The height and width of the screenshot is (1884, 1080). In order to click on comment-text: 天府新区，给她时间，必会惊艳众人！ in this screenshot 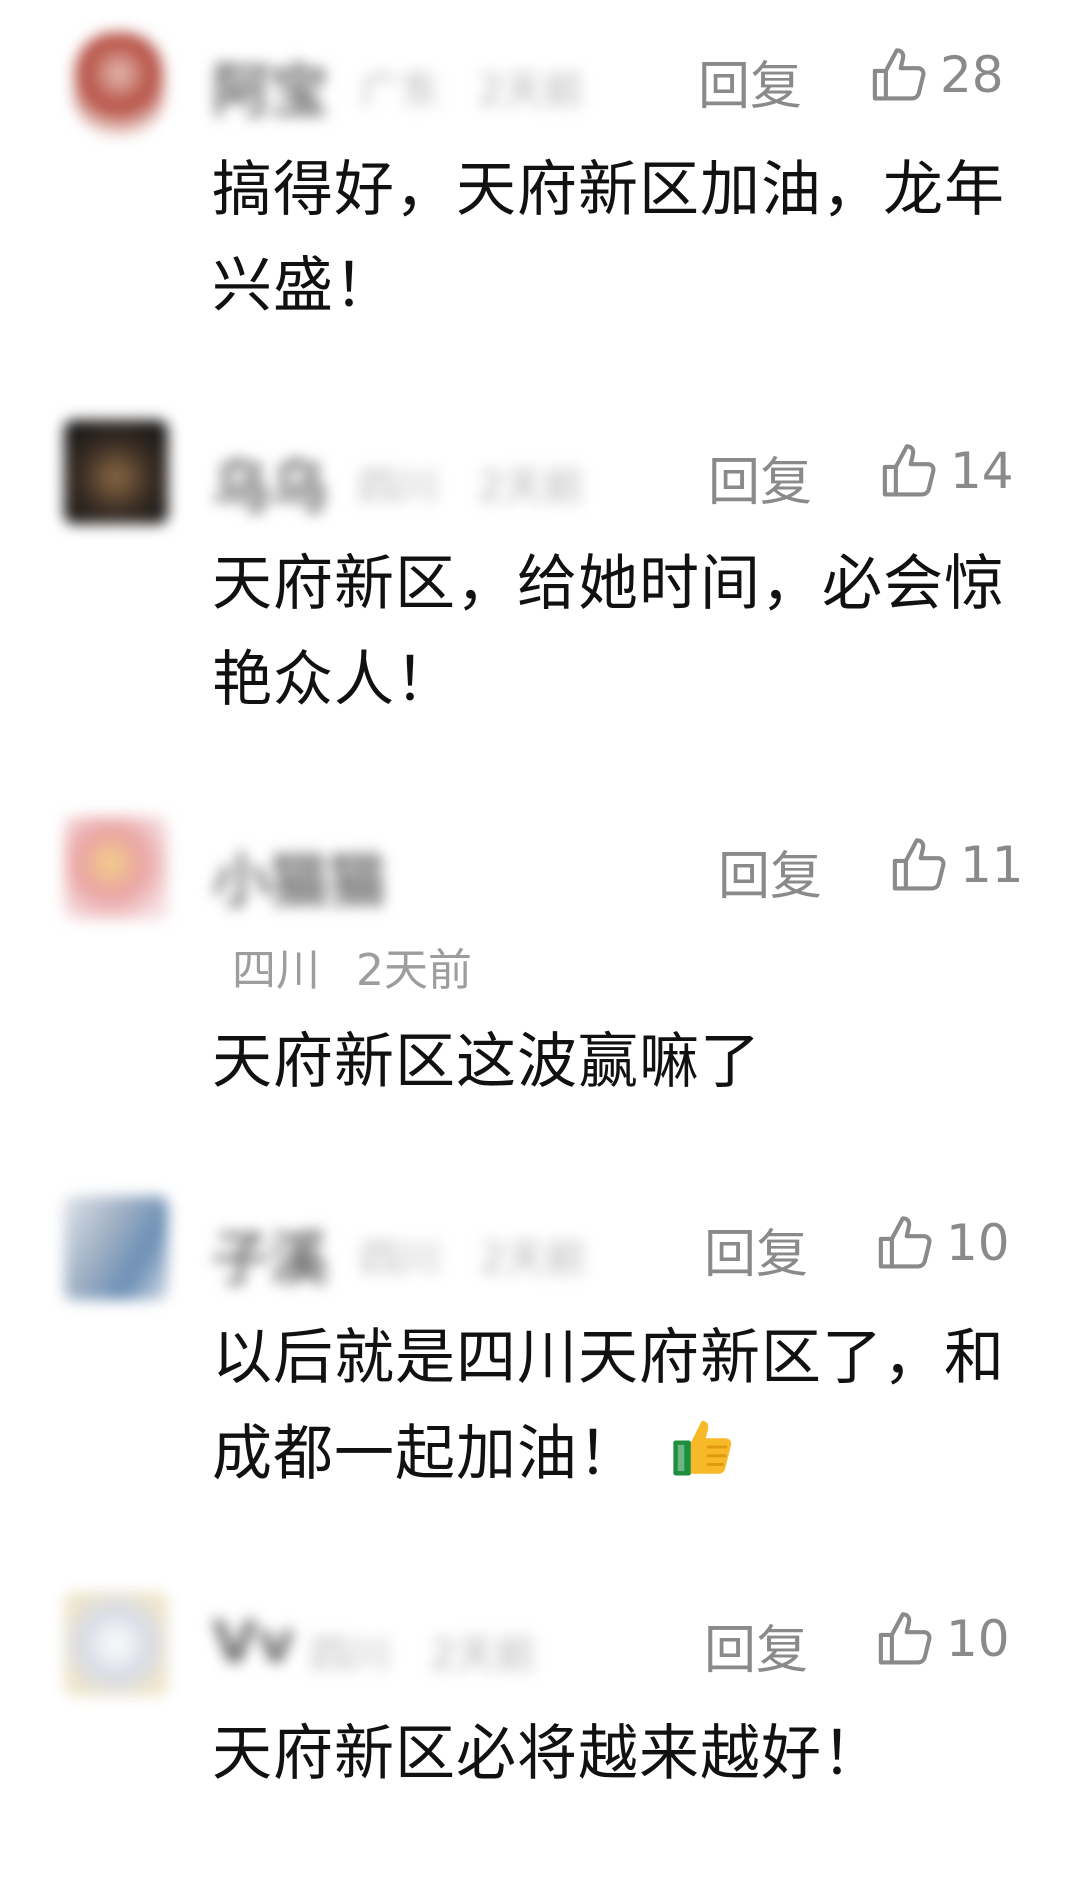, I will do `click(608, 632)`.